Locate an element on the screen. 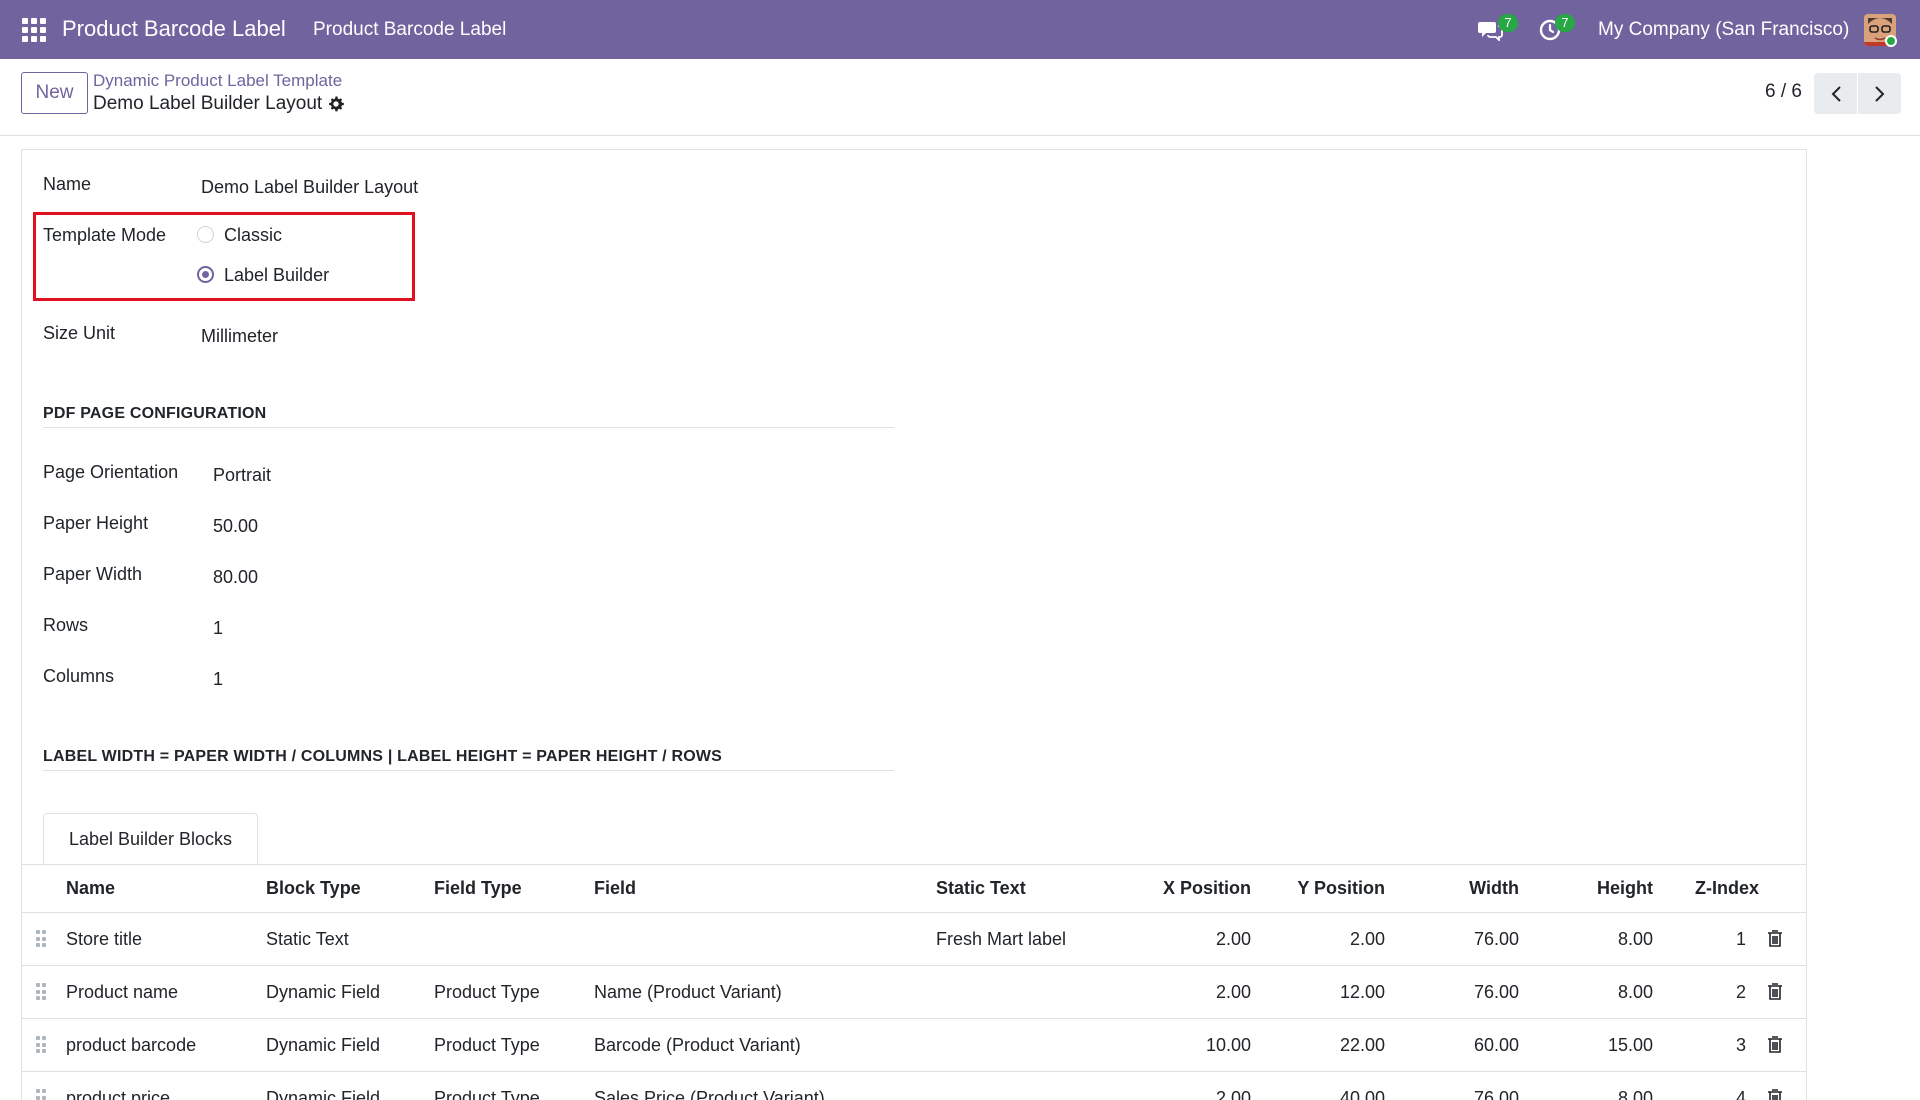 Image resolution: width=1920 pixels, height=1100 pixels. rows-label: Rows is located at coordinates (66, 625).